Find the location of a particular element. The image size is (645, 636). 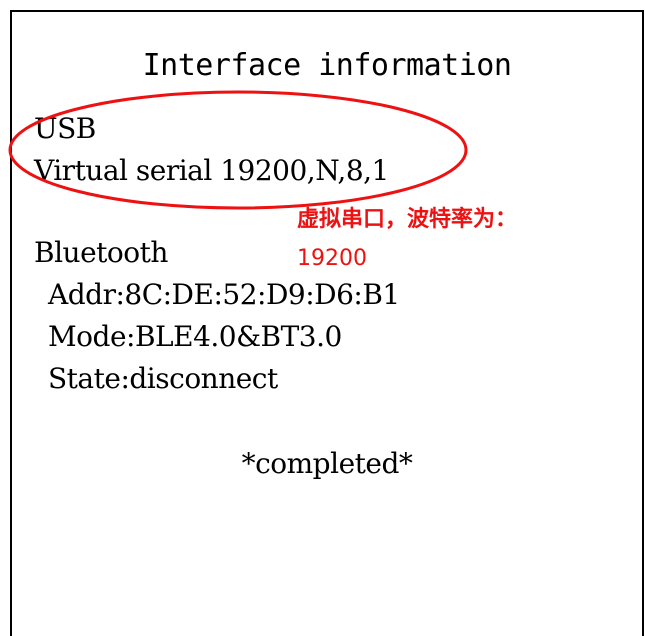

annotation-note: 虚拟串口，波特率为： is located at coordinates (407, 219).